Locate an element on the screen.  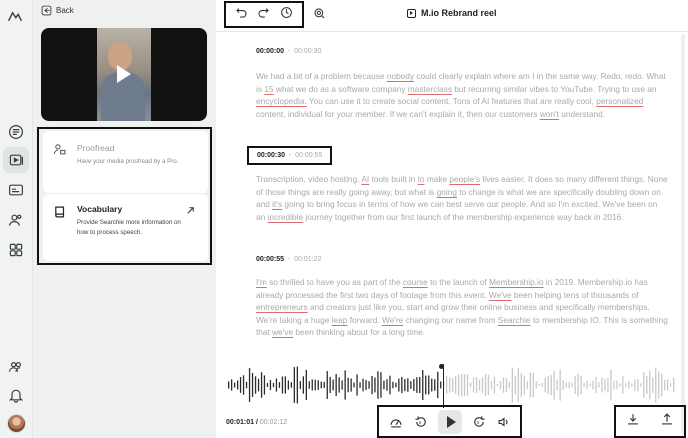
playback-controls: 5 5 is located at coordinates (449, 421).